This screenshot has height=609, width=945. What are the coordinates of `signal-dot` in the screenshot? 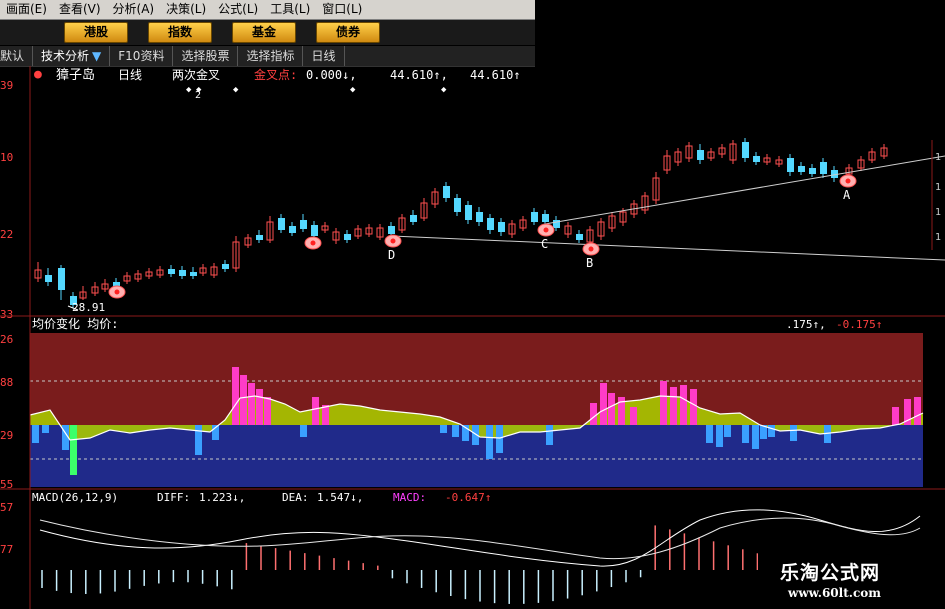 It's located at (848, 181).